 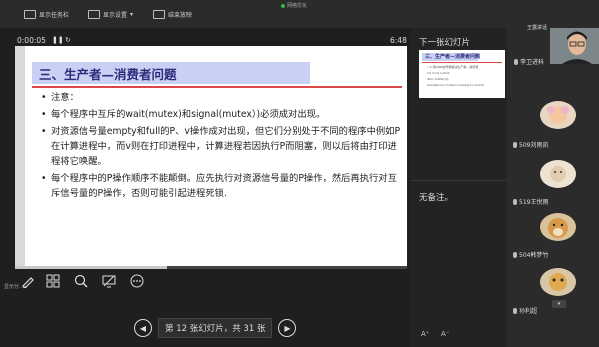 What do you see at coordinates (159, 14) in the screenshot?
I see `end-show-icon` at bounding box center [159, 14].